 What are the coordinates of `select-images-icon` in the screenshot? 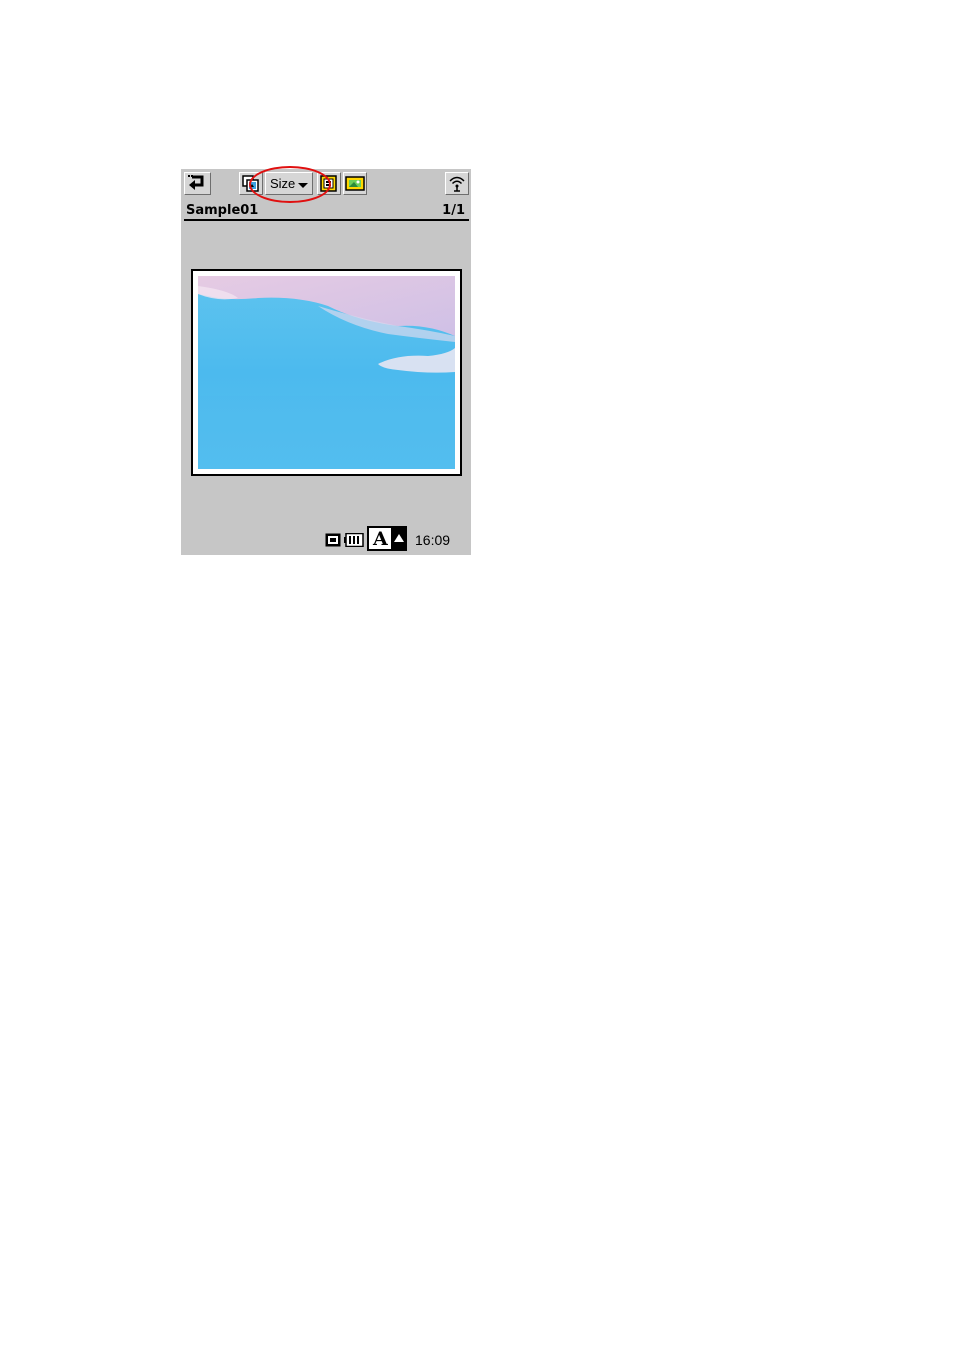 It's located at (250, 183).